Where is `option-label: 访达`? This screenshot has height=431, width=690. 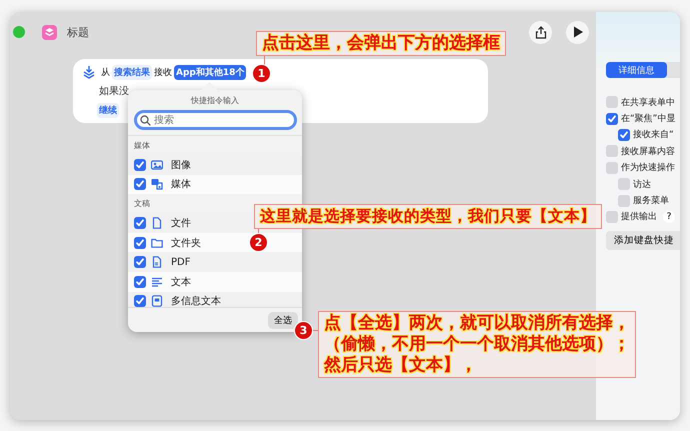
option-label: 访达 is located at coordinates (642, 184).